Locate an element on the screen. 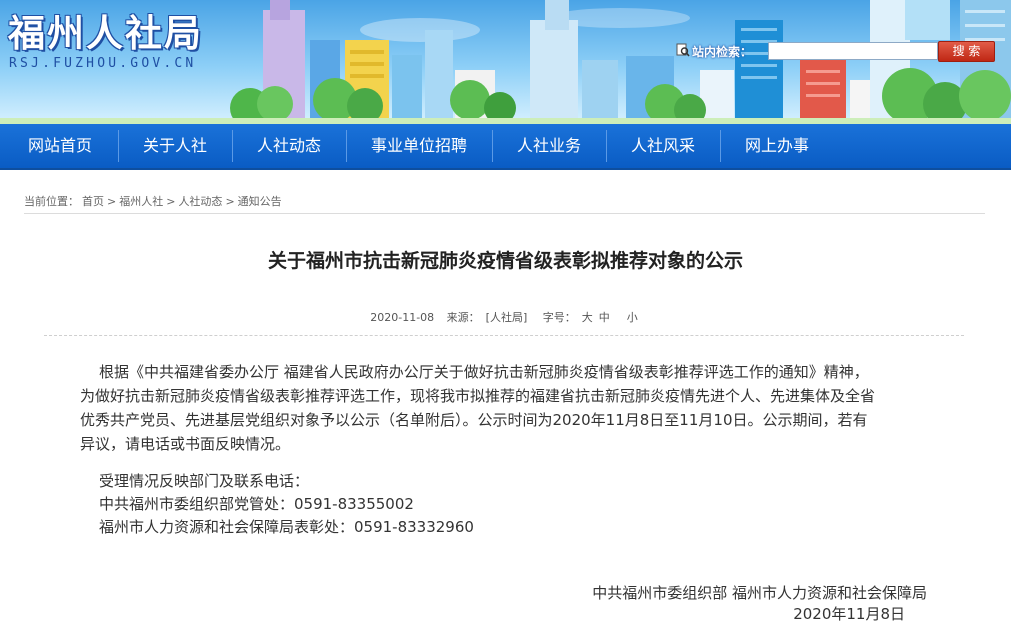 The height and width of the screenshot is (631, 1011). article-meta: 2020-11-08 来源： [人社局] 字号： 大中 小 is located at coordinates (505, 317).